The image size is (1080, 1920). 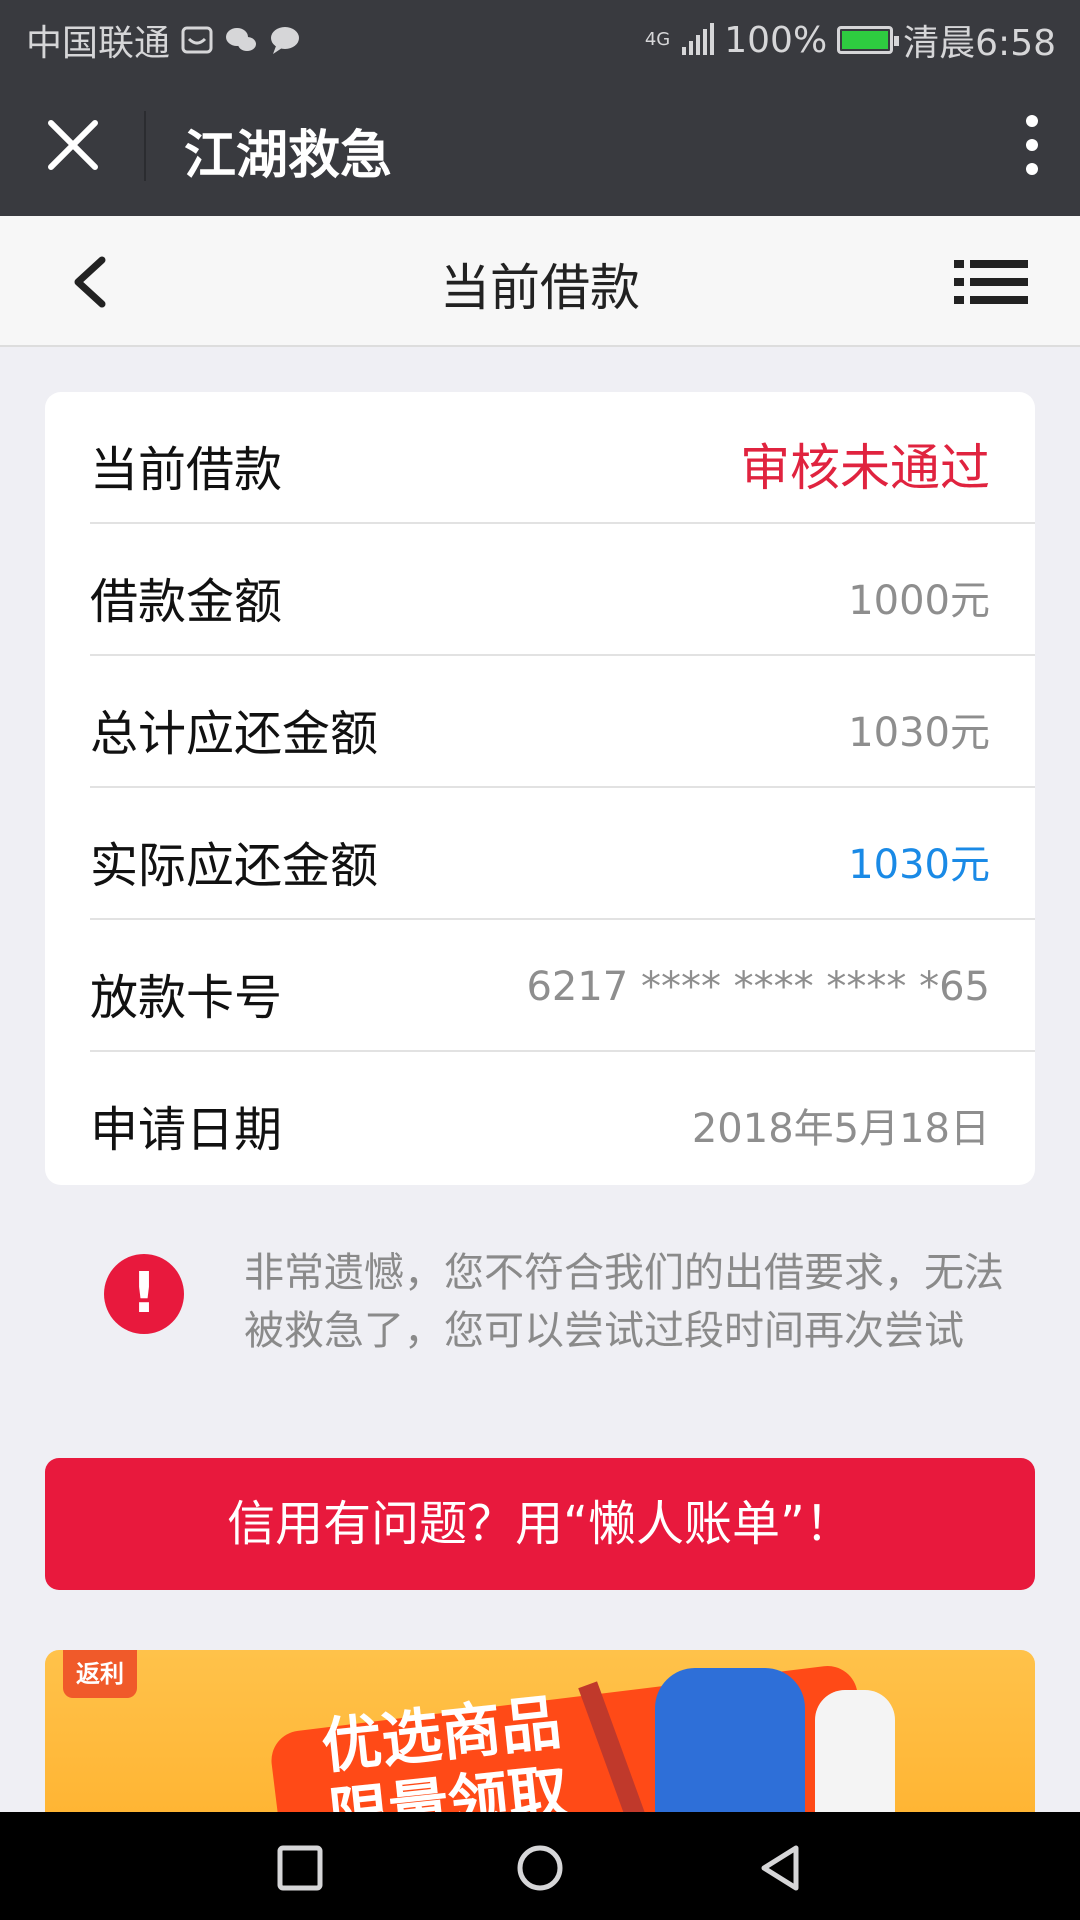 What do you see at coordinates (444, 1750) in the screenshot?
I see `banner-headline: 优选商品 限量领取` at bounding box center [444, 1750].